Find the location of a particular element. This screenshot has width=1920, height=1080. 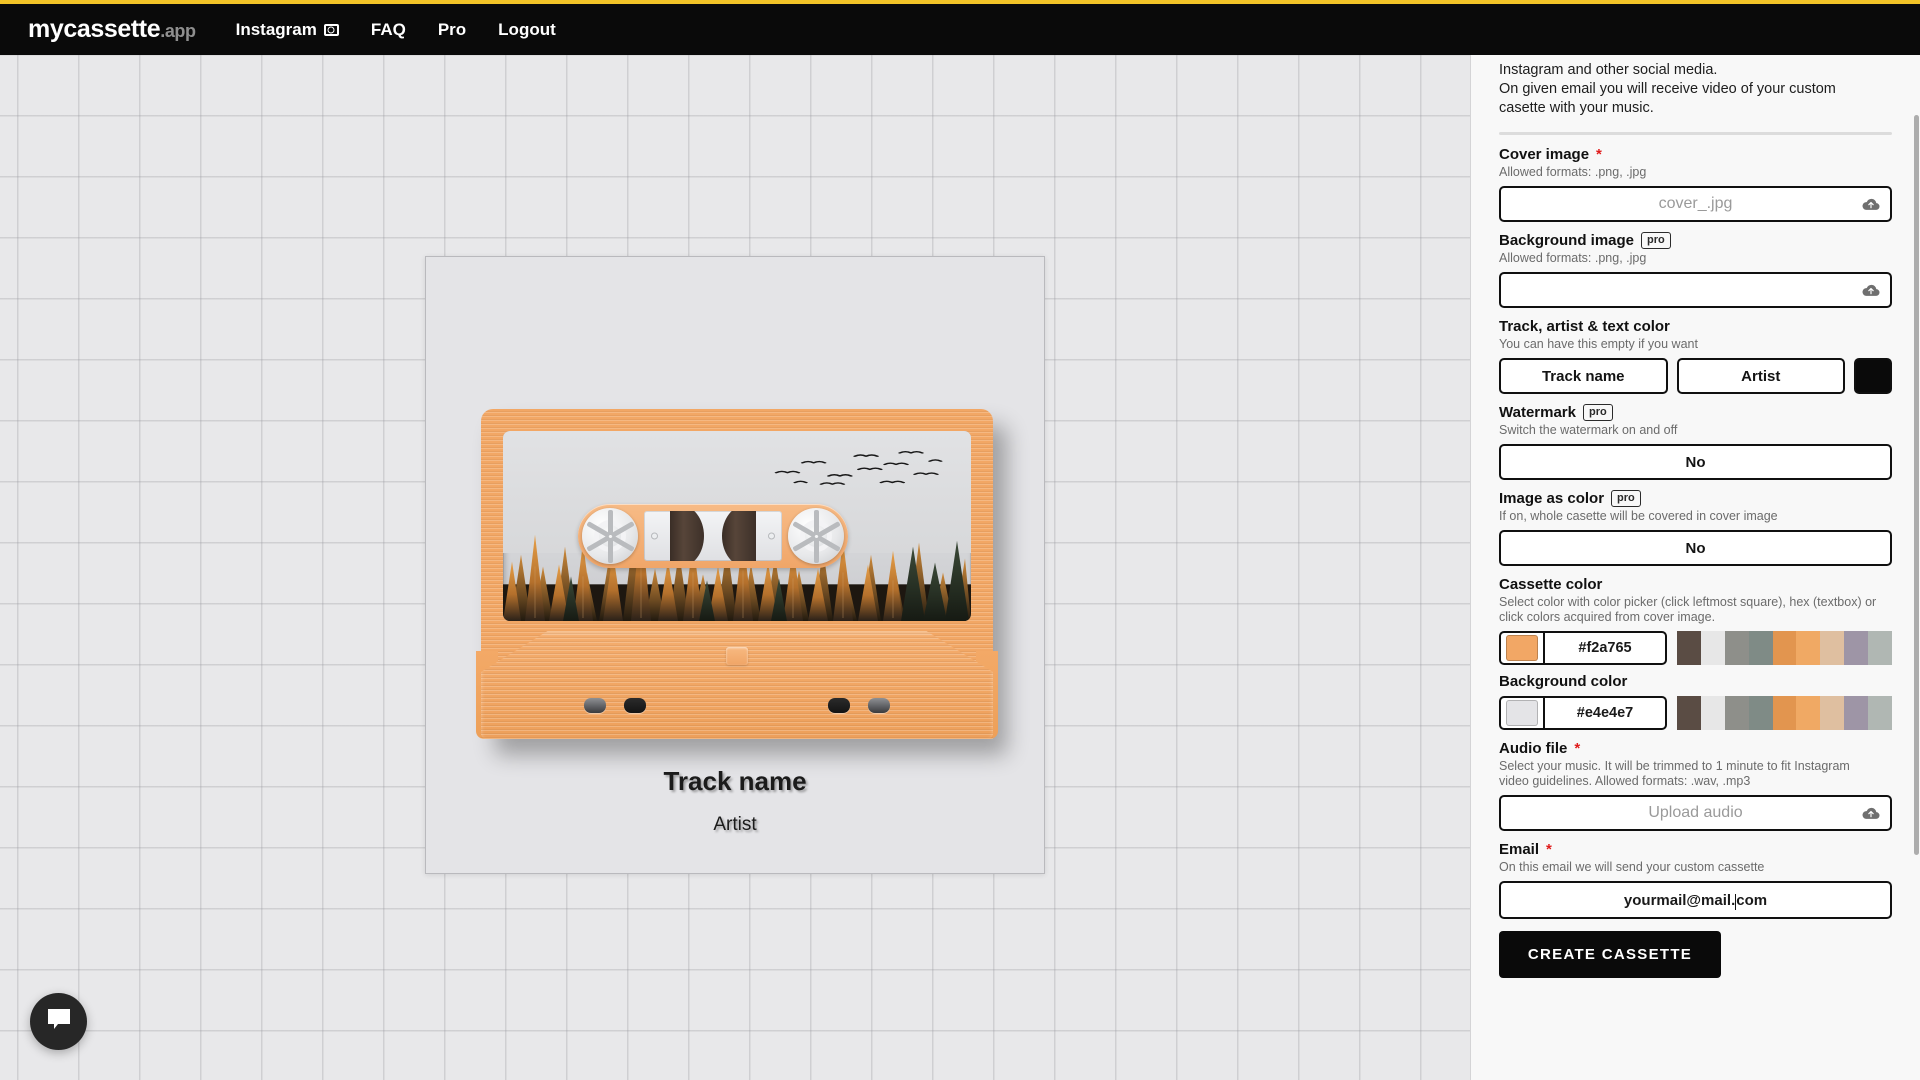

background-image-label: Background image is located at coordinates (1567, 240).